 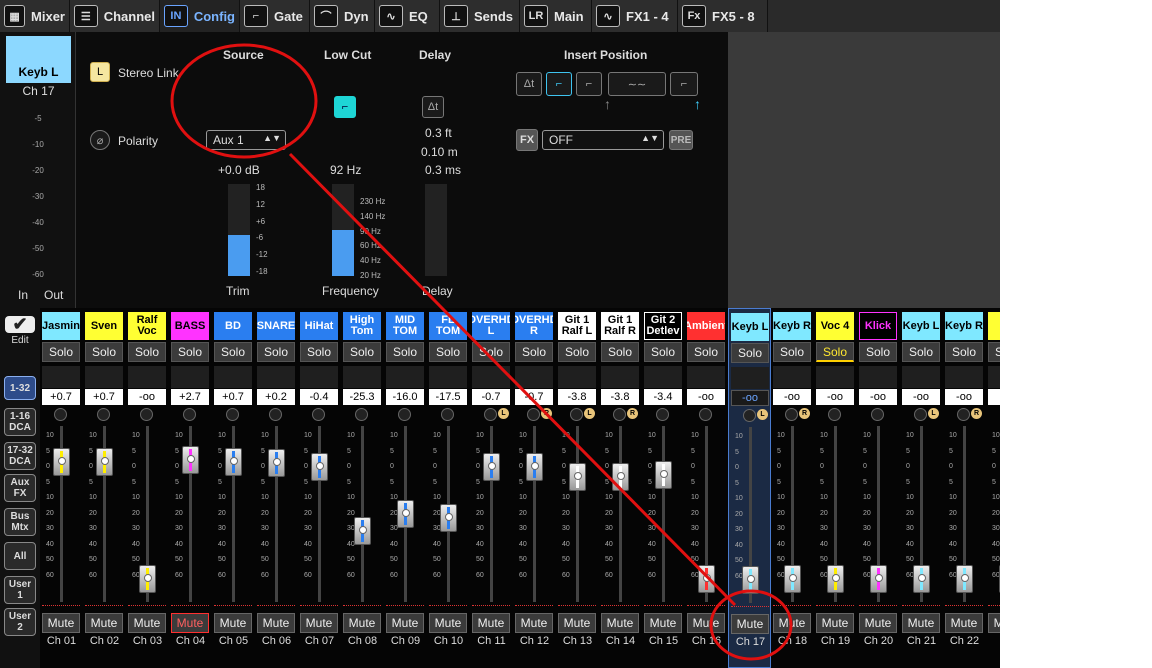 I want to click on channel-name: Git 1 Ralf R, so click(x=620, y=326).